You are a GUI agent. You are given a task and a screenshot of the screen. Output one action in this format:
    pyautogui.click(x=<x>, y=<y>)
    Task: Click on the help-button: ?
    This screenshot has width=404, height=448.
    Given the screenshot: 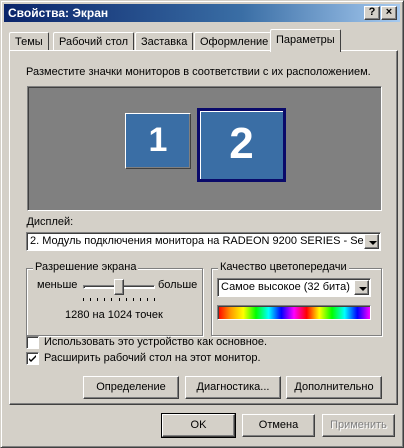 What is the action you would take?
    pyautogui.click(x=372, y=13)
    